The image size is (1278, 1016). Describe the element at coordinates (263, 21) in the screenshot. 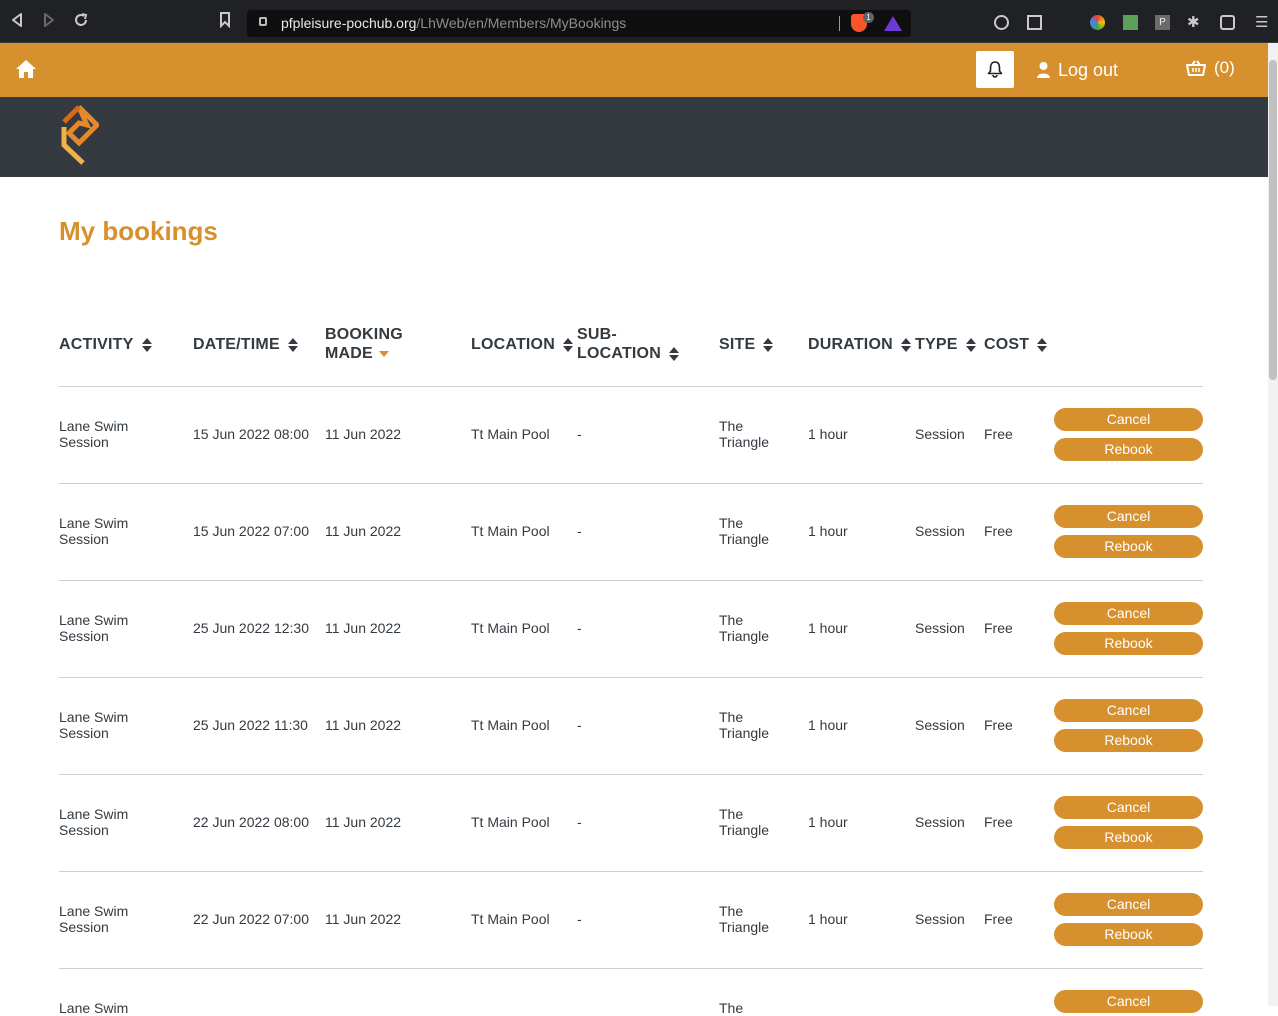

I see `lock-icon` at that location.